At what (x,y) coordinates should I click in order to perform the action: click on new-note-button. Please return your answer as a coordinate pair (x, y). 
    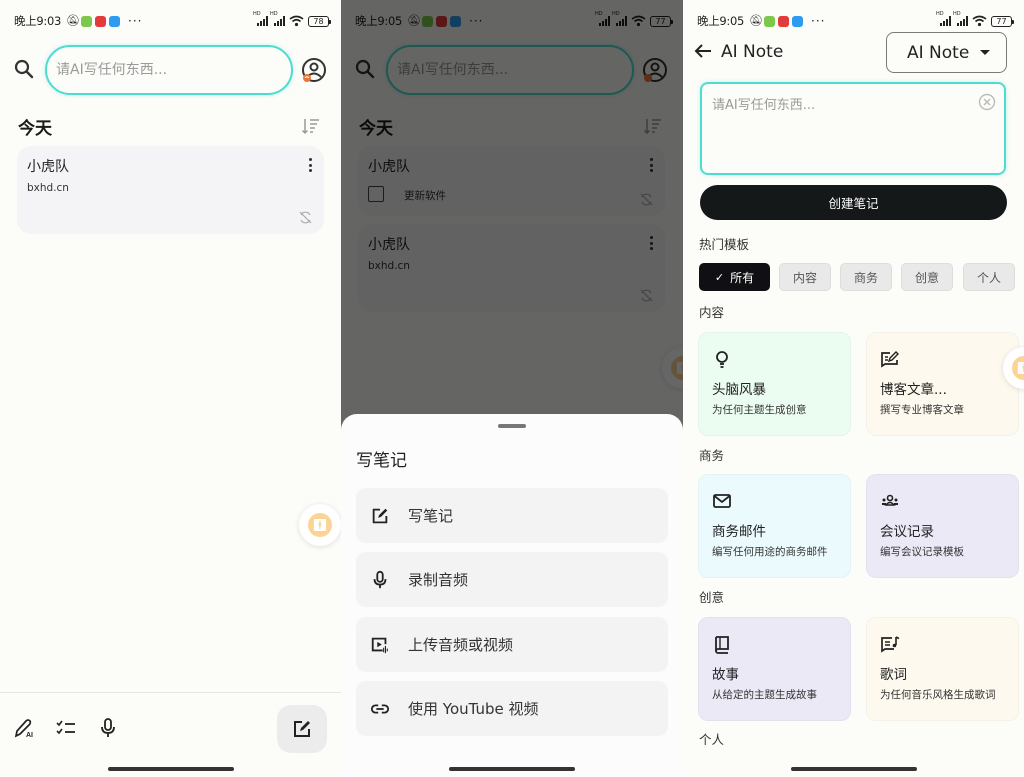
    Looking at the image, I should click on (302, 729).